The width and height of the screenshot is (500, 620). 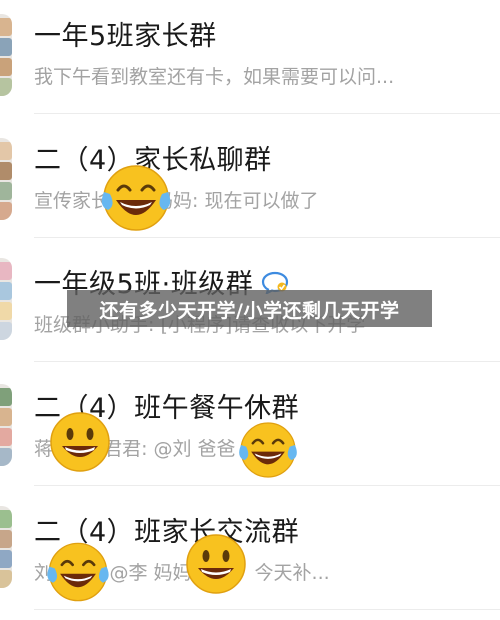 What do you see at coordinates (125, 36) in the screenshot?
I see `chat-title: 一年5班家长群` at bounding box center [125, 36].